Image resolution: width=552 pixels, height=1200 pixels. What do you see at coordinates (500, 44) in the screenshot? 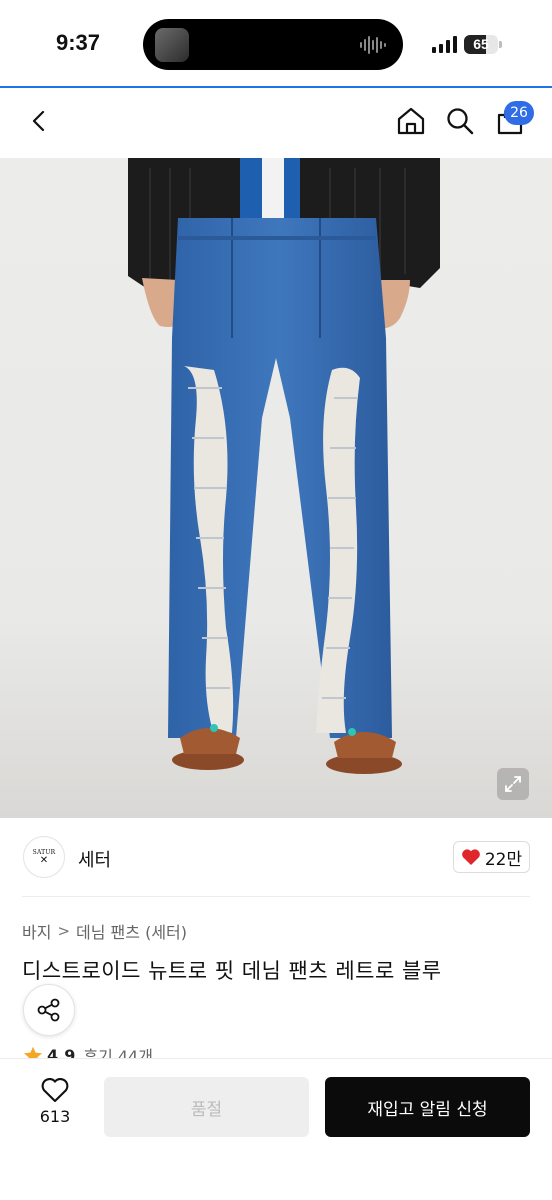
I see `battery-cap` at bounding box center [500, 44].